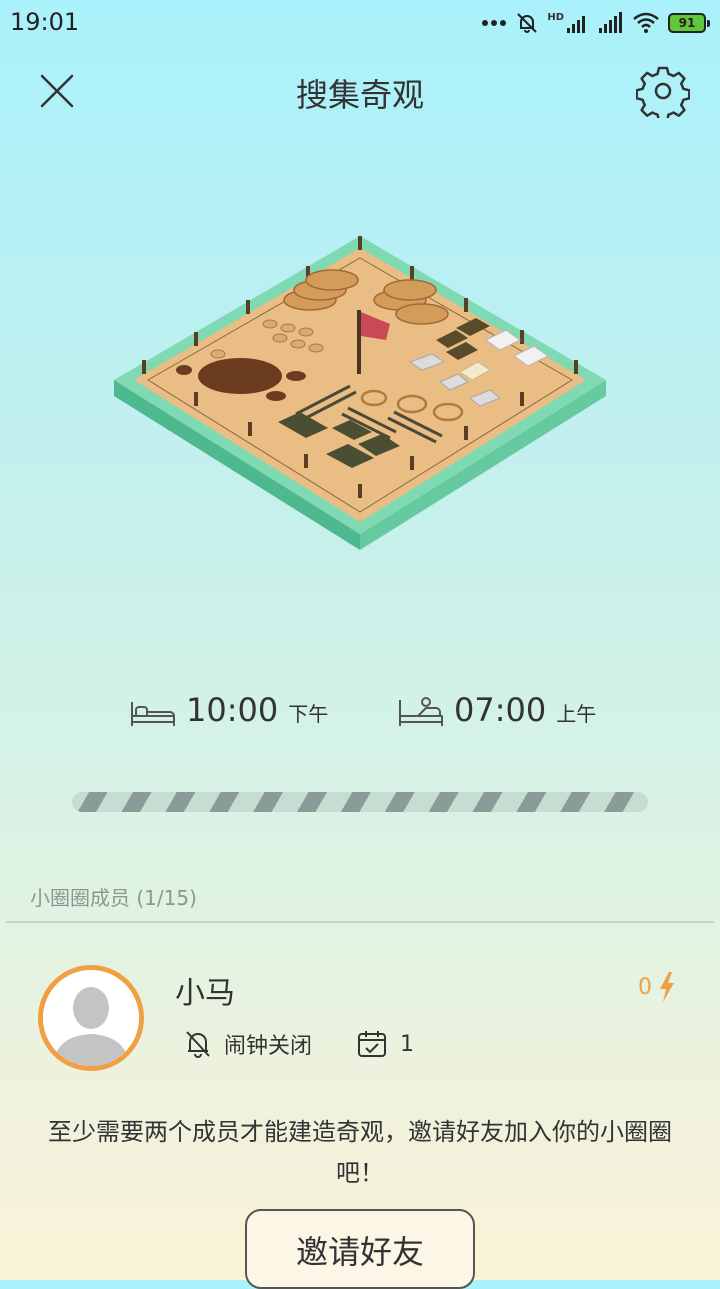  I want to click on page-title: 搜集奇观, so click(359, 95).